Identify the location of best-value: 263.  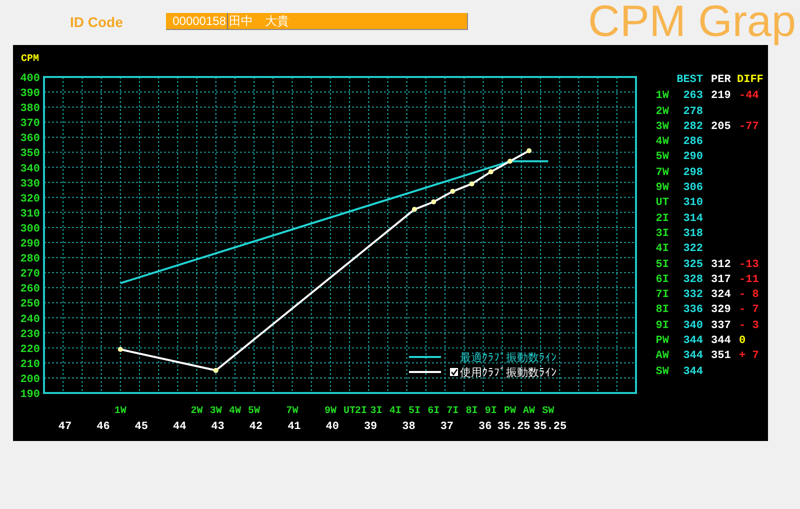
(693, 96).